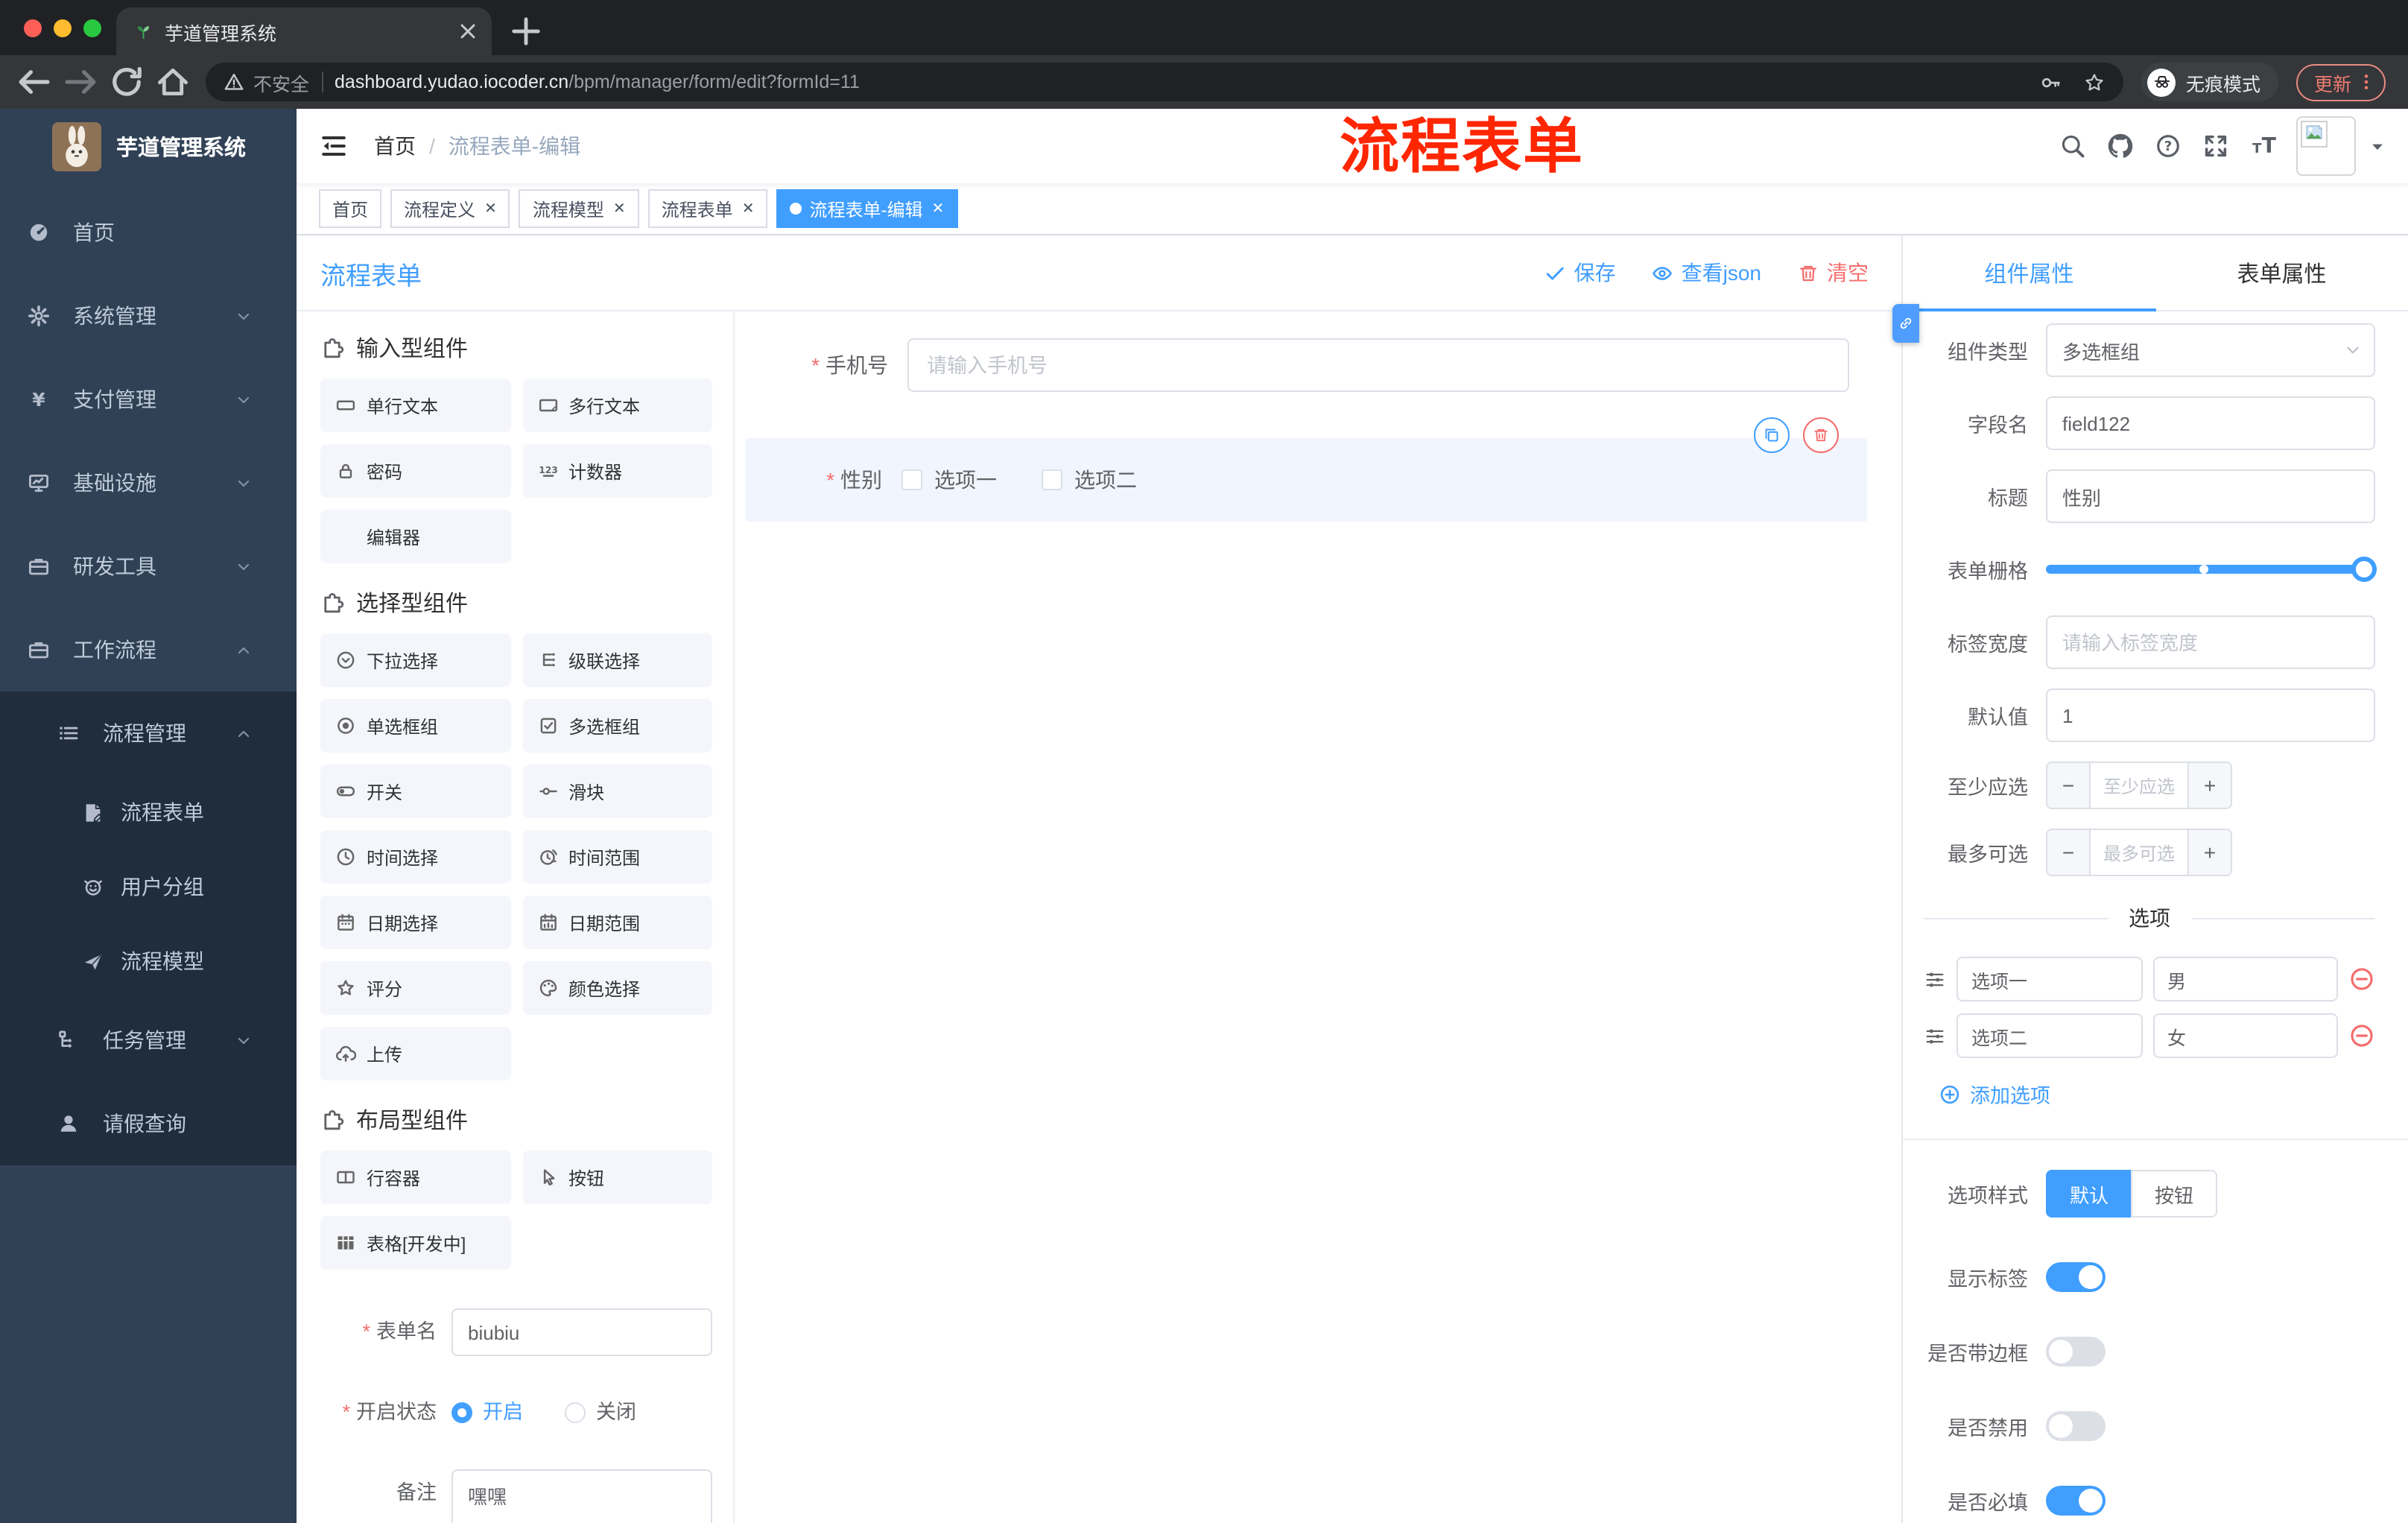  What do you see at coordinates (148, 567) in the screenshot?
I see `sidebar-item-研发工具: 研发工具` at bounding box center [148, 567].